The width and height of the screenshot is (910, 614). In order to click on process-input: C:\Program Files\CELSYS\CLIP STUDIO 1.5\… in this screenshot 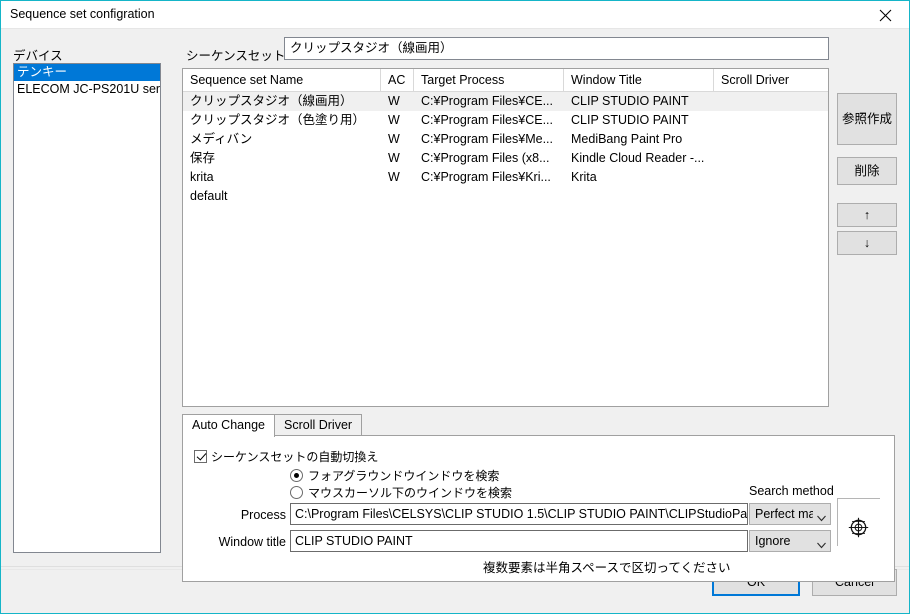, I will do `click(519, 514)`.